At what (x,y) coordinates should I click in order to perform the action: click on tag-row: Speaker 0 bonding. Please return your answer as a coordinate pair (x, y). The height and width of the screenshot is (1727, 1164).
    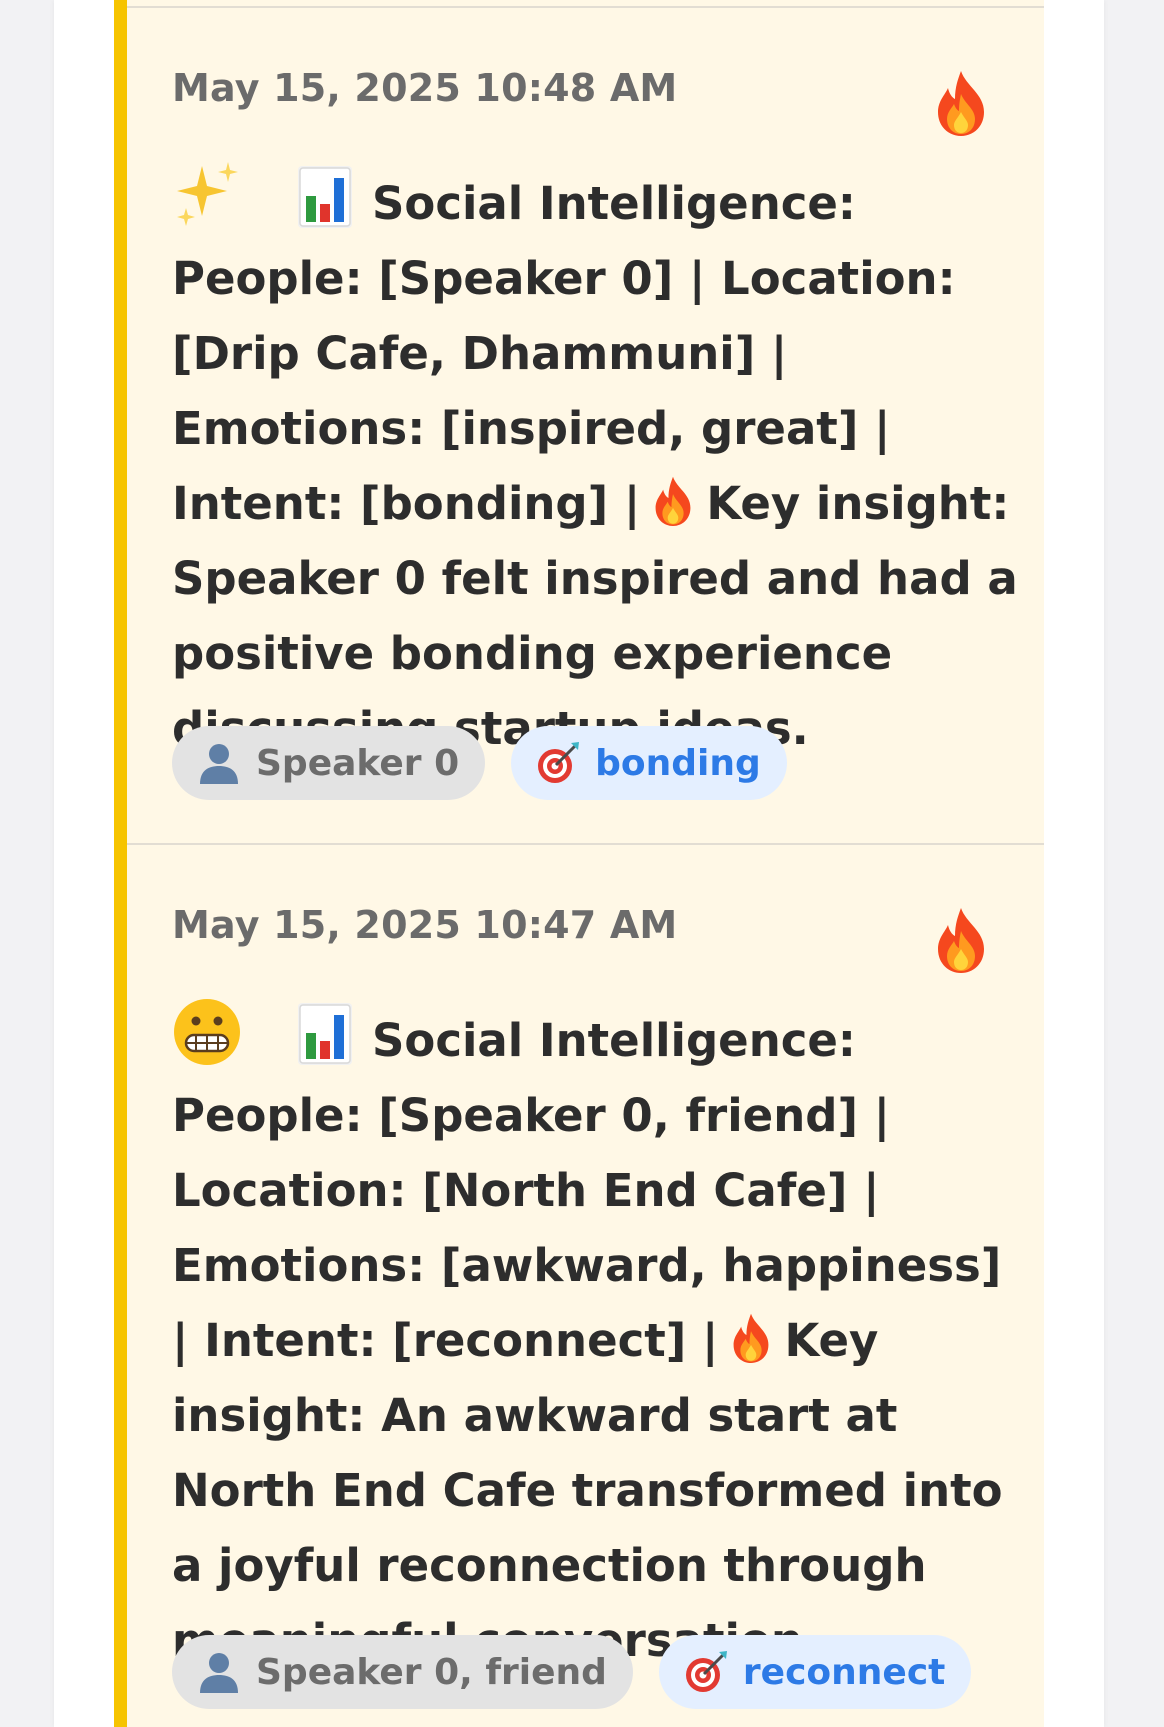
    Looking at the image, I should click on (479, 763).